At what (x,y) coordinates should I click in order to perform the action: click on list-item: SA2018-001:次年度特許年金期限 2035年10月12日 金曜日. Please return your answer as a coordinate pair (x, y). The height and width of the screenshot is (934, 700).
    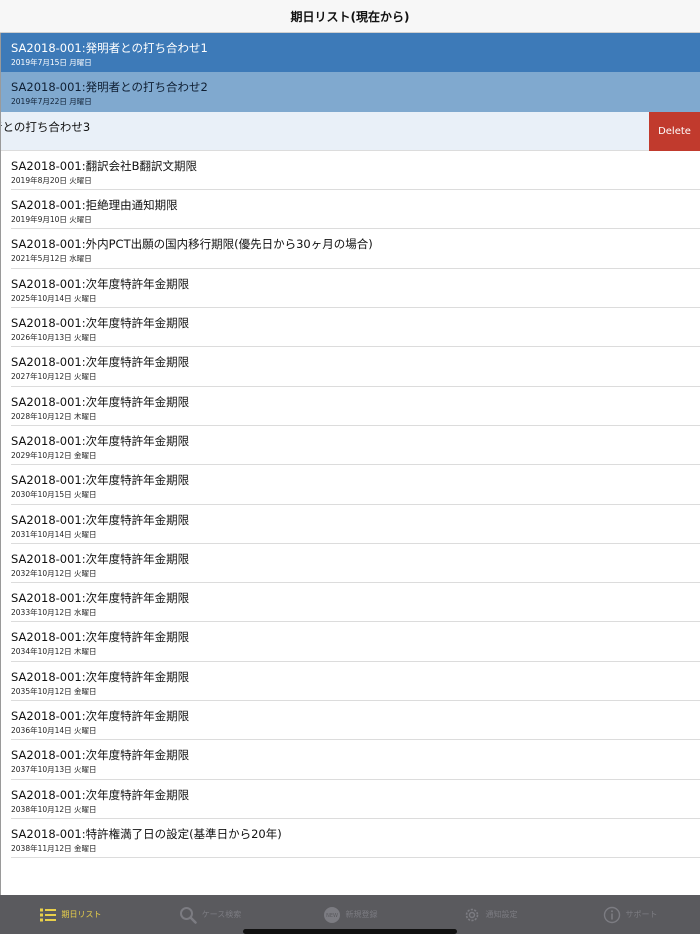
    Looking at the image, I should click on (350, 681).